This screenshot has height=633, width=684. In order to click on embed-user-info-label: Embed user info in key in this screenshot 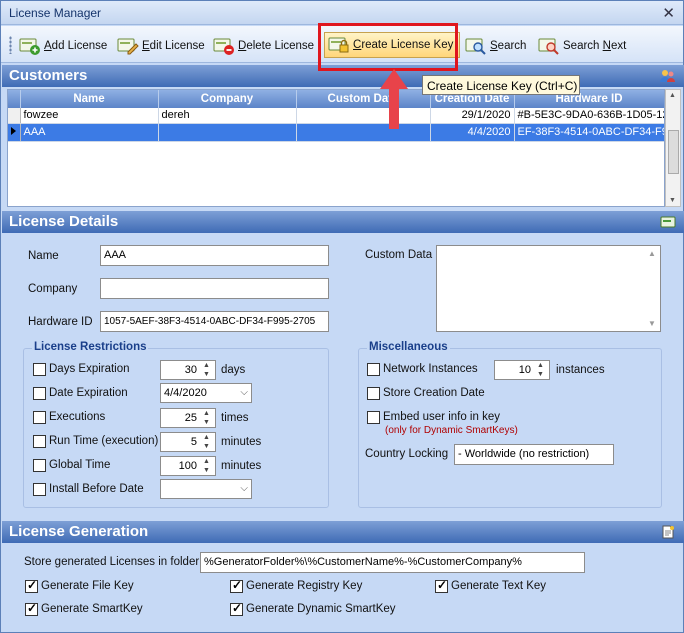, I will do `click(441, 417)`.